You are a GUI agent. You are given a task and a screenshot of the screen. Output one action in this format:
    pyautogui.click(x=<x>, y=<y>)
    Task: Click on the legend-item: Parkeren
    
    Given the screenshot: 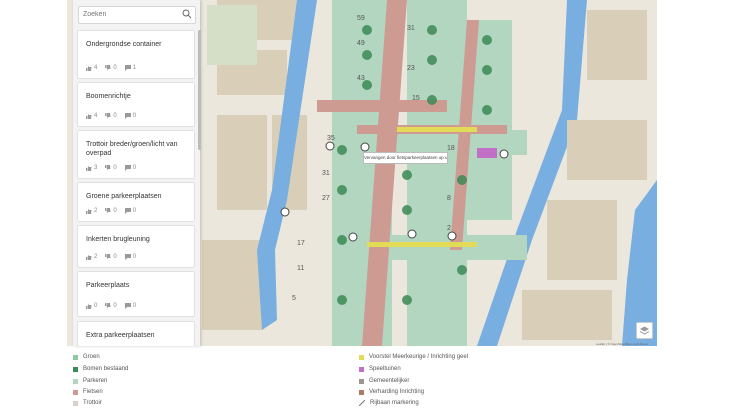 What is the action you would take?
    pyautogui.click(x=90, y=381)
    